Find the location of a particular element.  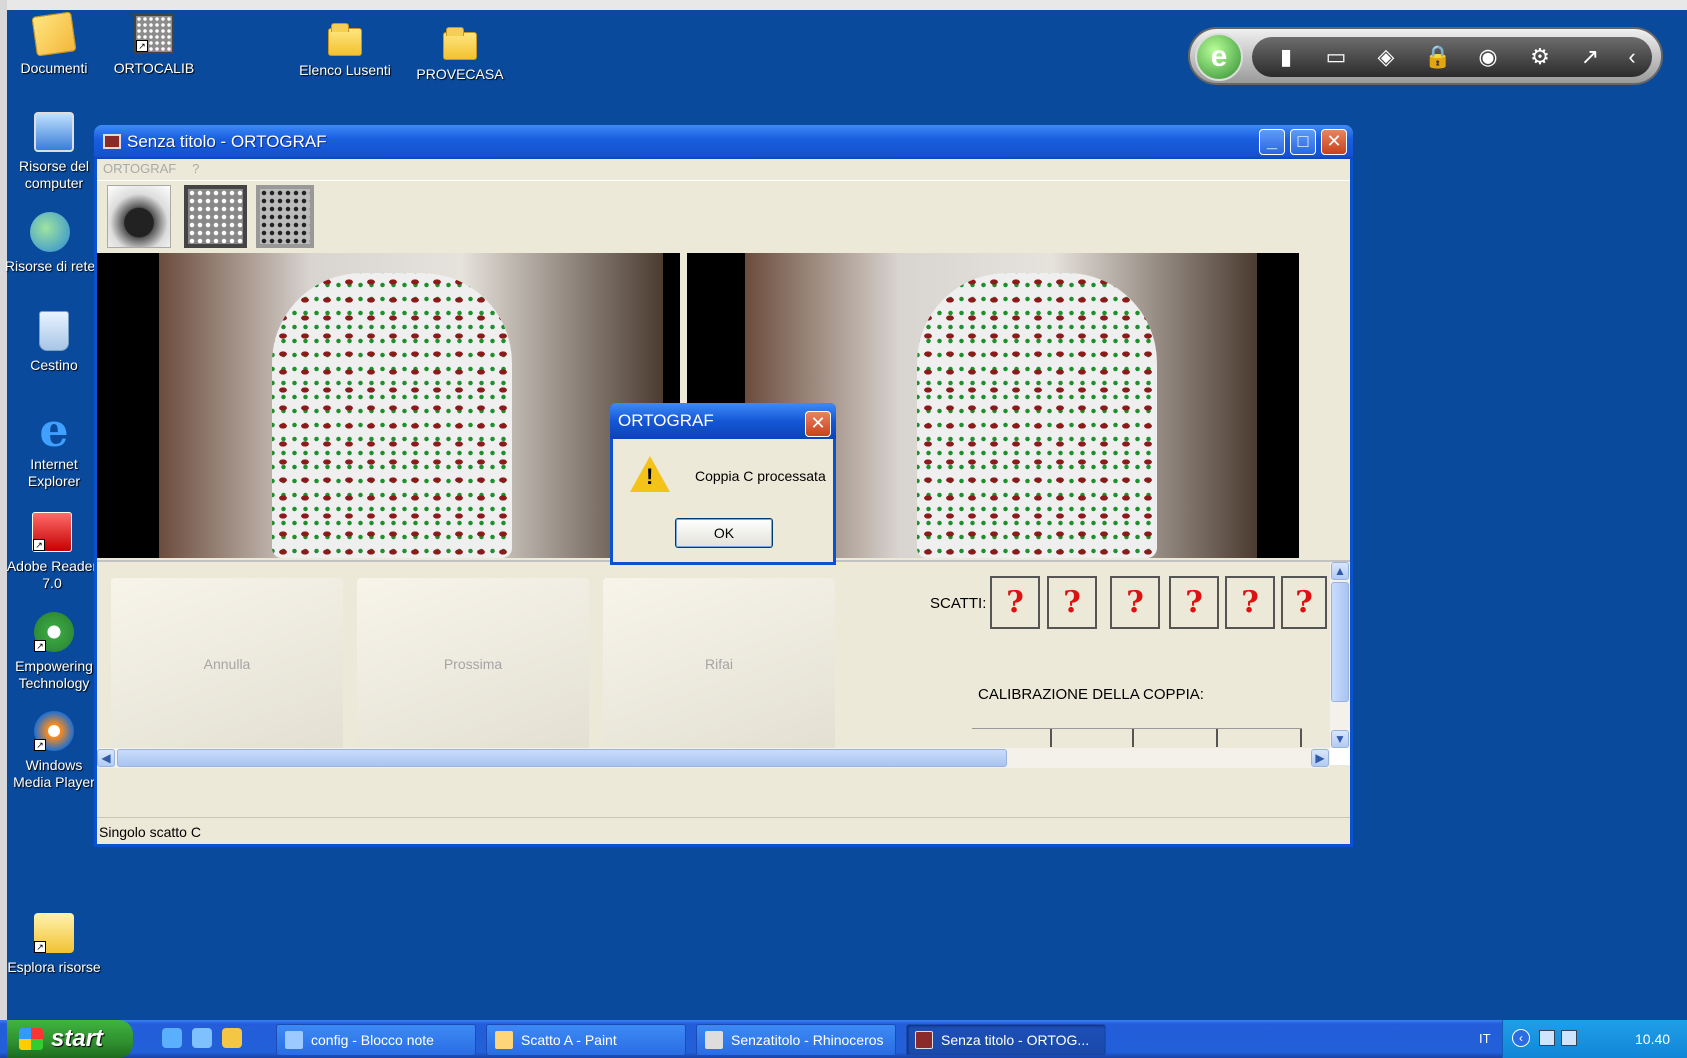

adobe-reader-icon: ↗ is located at coordinates (52, 532).